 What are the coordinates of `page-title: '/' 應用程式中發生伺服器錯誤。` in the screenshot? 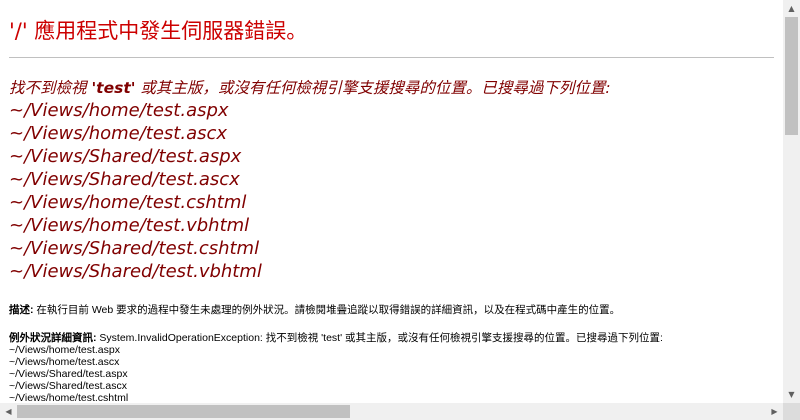 It's located at (158, 31).